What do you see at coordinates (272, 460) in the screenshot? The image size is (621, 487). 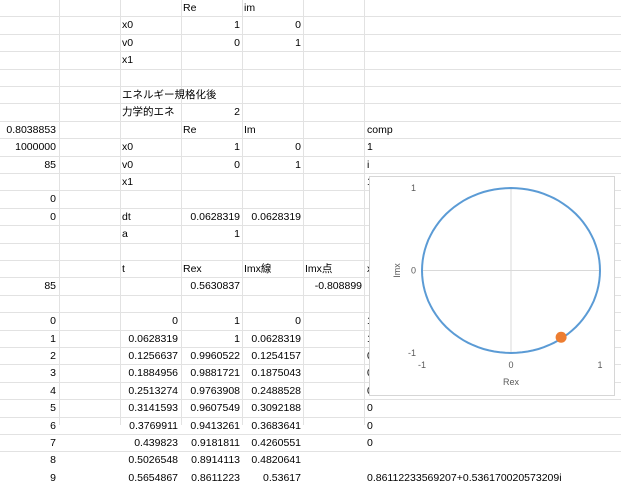 I see `cell-D27: 0.4820641` at bounding box center [272, 460].